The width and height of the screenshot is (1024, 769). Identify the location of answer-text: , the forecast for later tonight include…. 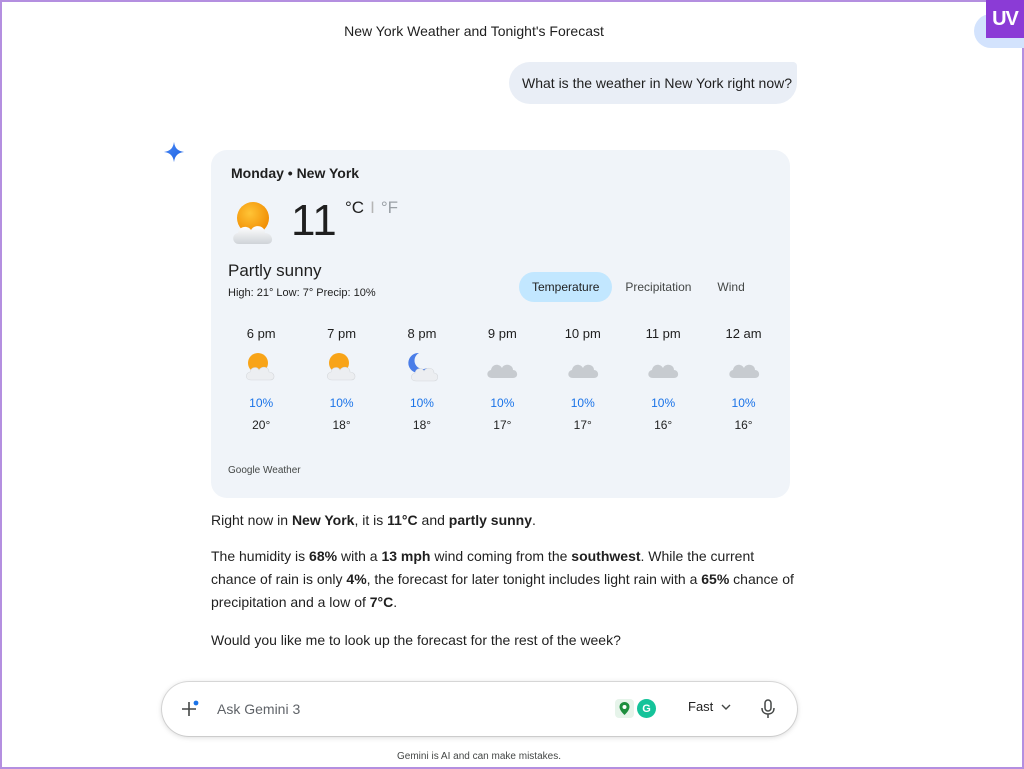
(534, 579).